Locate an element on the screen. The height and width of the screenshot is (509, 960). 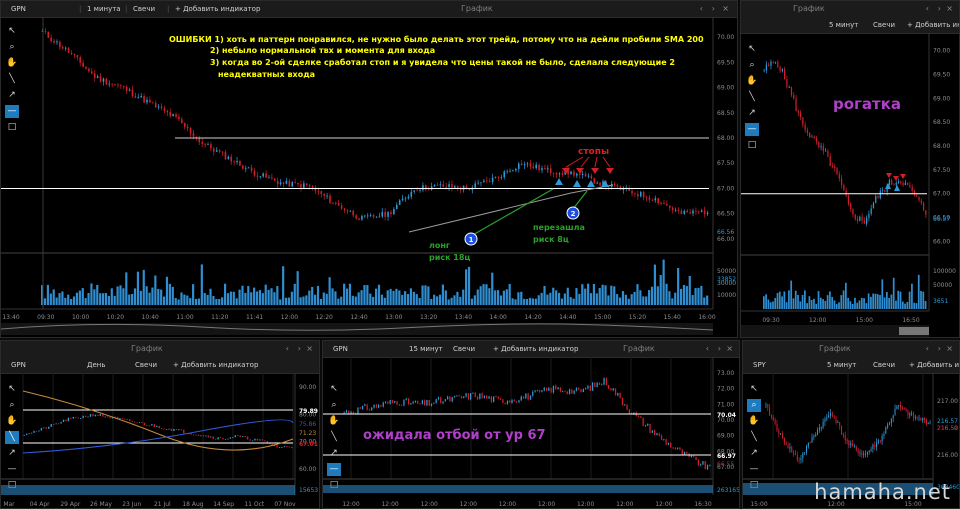
add-indicator-button: + Добавить индикат is located at coordinates (933, 25).